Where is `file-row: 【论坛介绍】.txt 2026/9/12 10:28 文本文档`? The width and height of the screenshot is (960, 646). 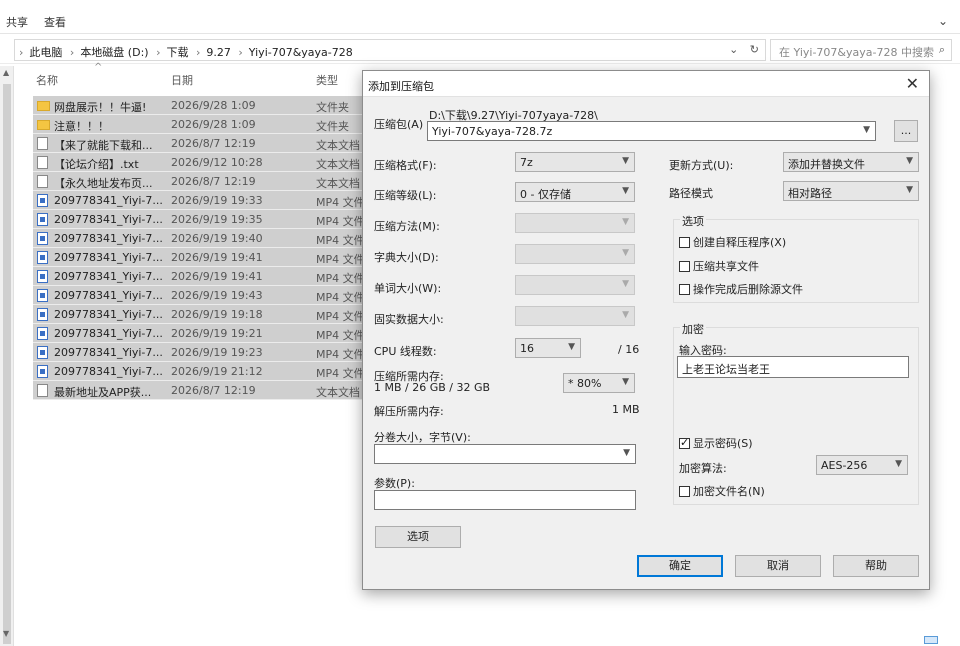
file-row: 【论坛介绍】.txt 2026/9/12 10:28 文本文档 is located at coordinates (198, 162).